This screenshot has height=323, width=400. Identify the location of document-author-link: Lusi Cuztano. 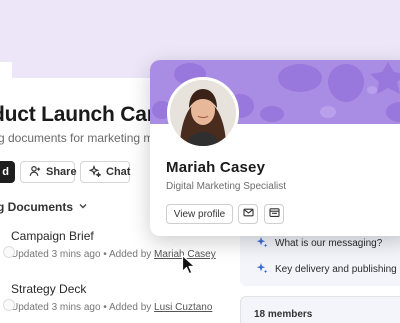
(183, 307).